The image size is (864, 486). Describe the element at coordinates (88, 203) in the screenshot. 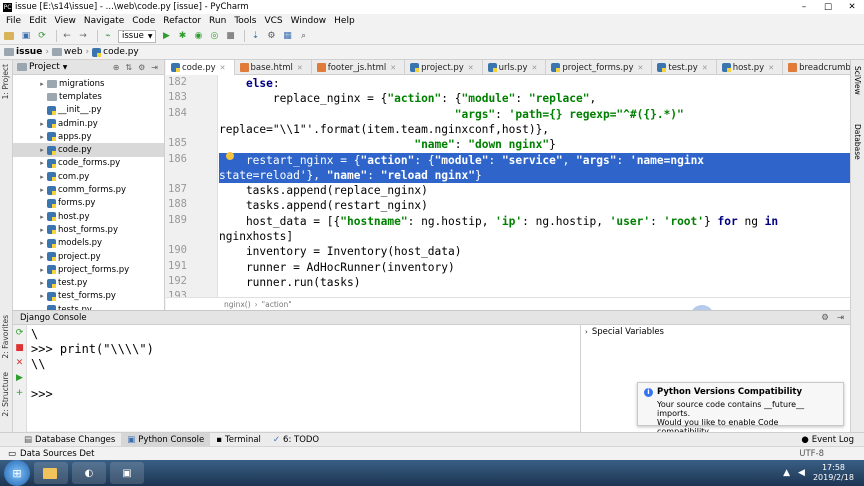

I see `tree-item: forms.py` at that location.